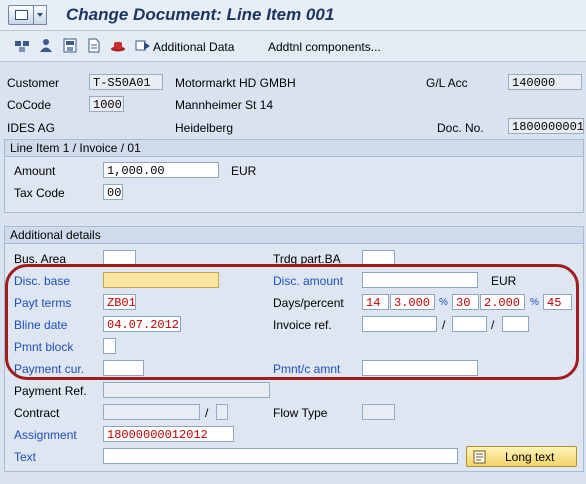  I want to click on additional-data-button: Additional Data, so click(193, 47).